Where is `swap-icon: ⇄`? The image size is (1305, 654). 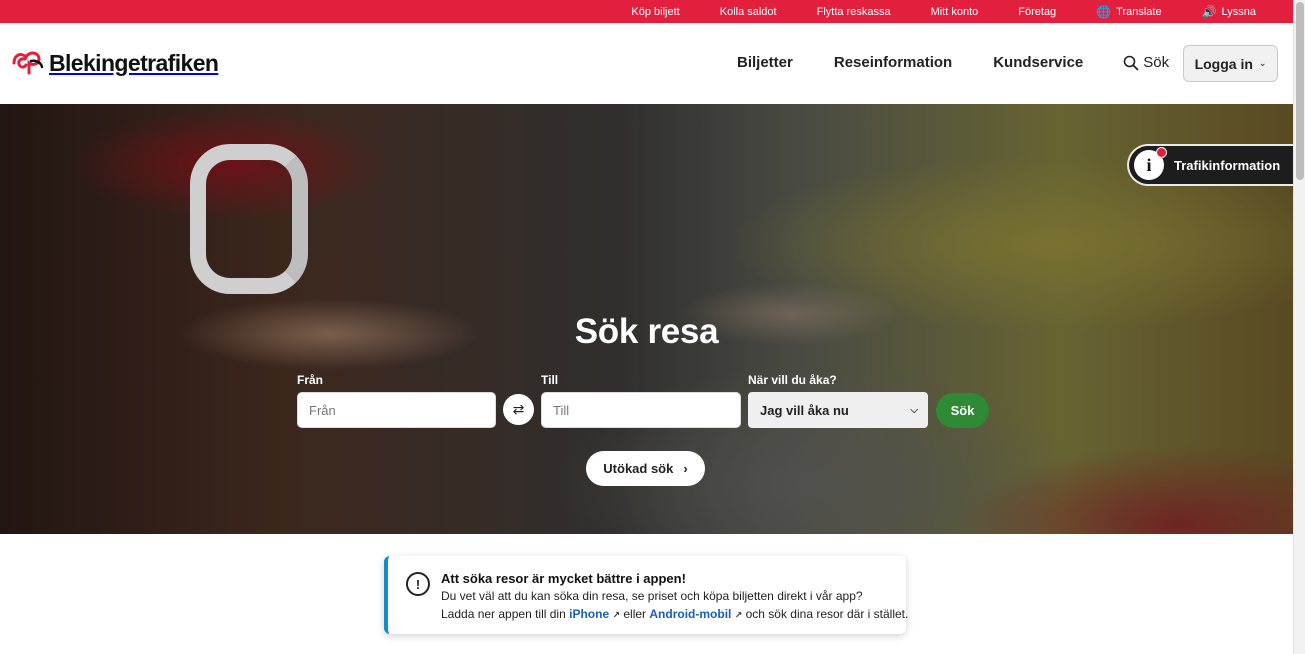 swap-icon: ⇄ is located at coordinates (518, 409).